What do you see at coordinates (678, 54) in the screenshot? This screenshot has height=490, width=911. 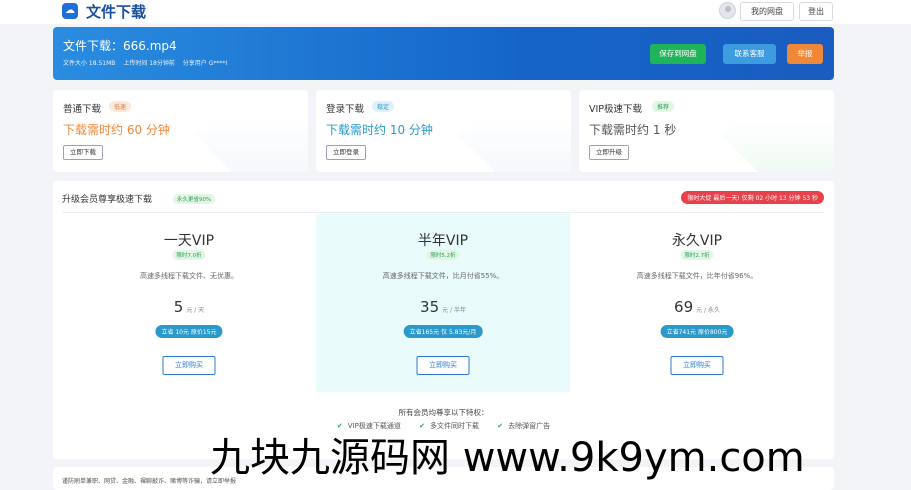 I see `save-to-disk-button: 保存到网盘` at bounding box center [678, 54].